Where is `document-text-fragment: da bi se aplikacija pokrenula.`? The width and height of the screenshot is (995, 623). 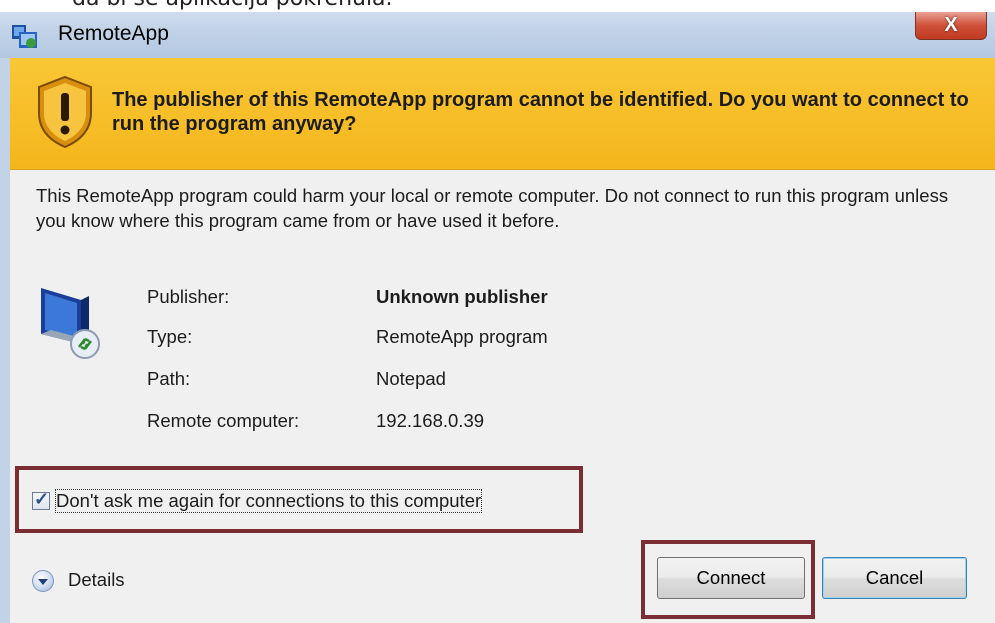
document-text-fragment: da bi se aplikacija pokrenula. is located at coordinates (232, 5).